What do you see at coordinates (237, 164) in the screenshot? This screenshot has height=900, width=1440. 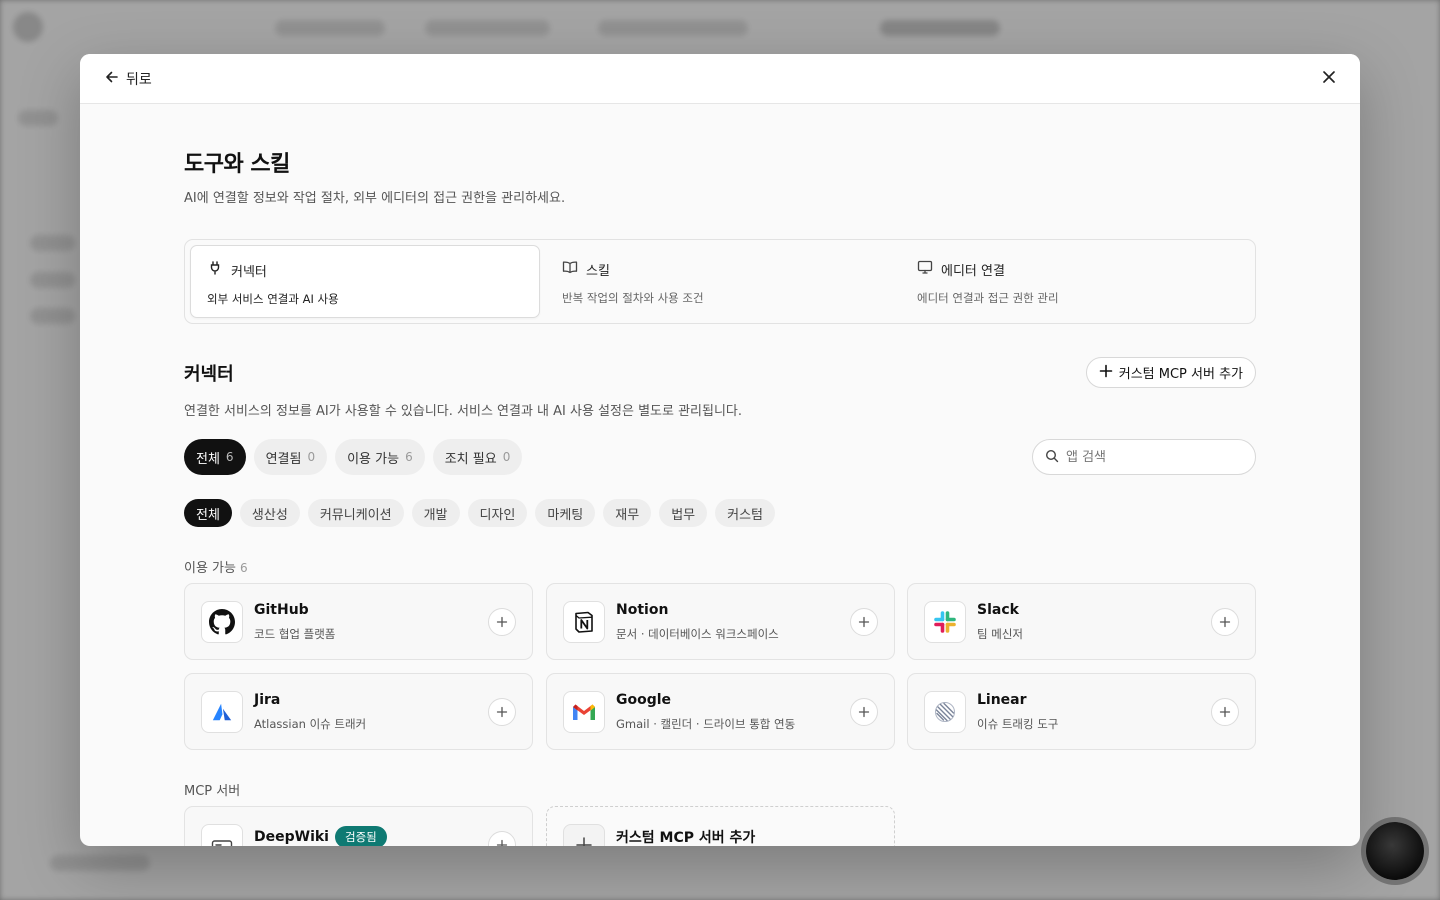 I see `page-title: 도구와 스킬` at bounding box center [237, 164].